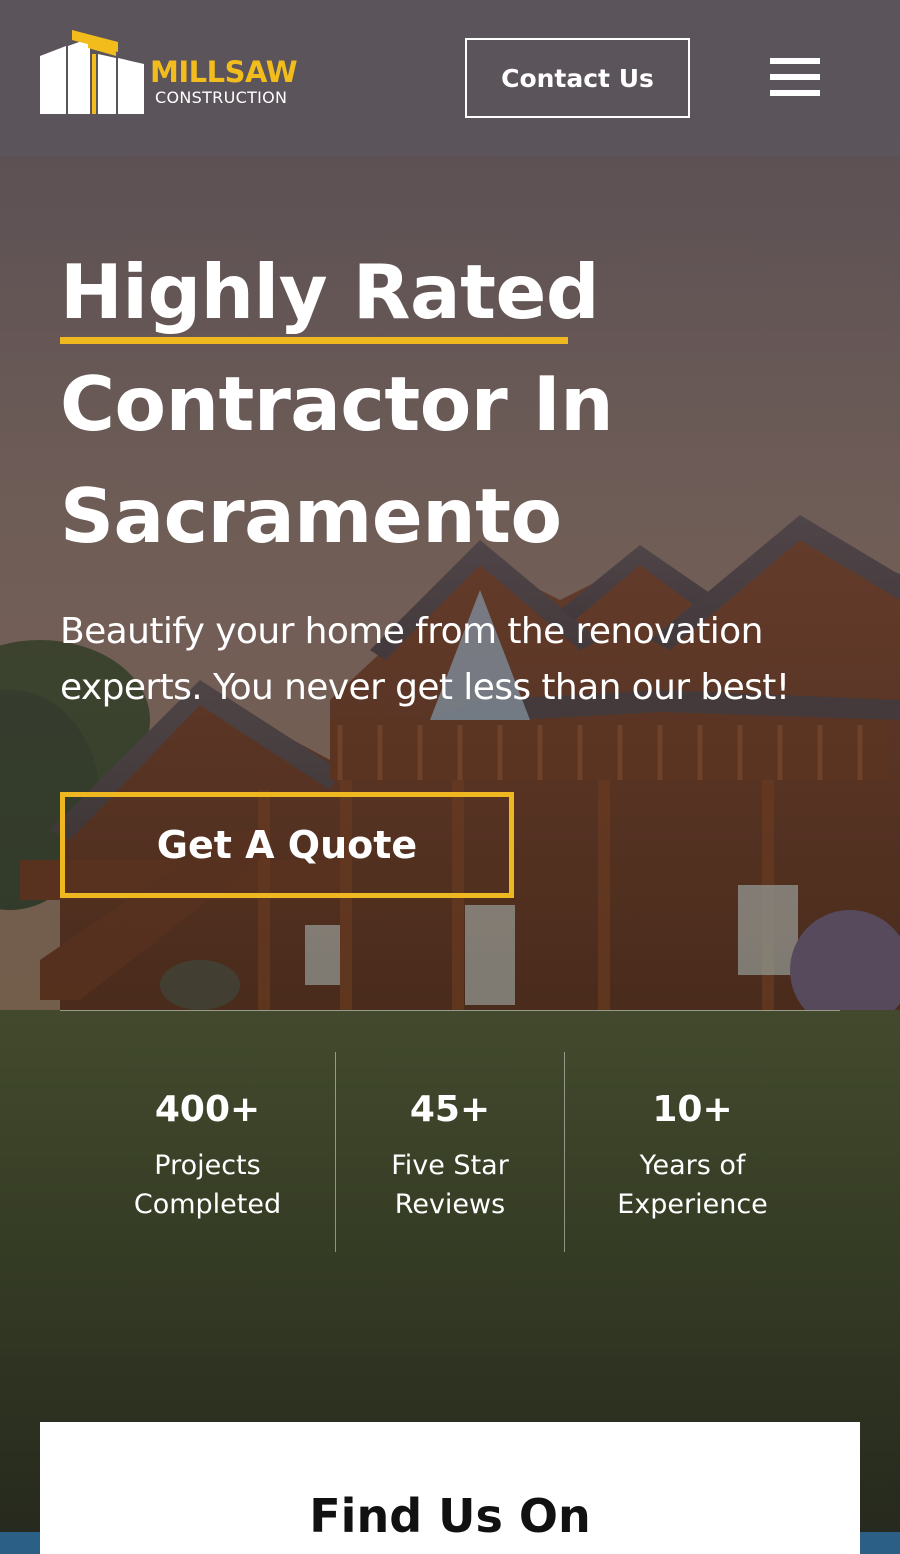 Image resolution: width=900 pixels, height=1554 pixels. I want to click on section-divider, so click(450, 1010).